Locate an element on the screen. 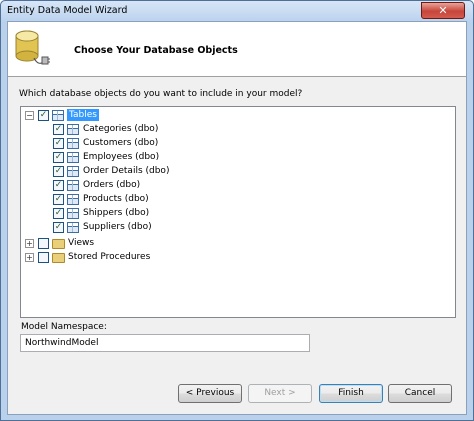 The height and width of the screenshot is (421, 474). cancel-button: Cancel is located at coordinates (420, 393).